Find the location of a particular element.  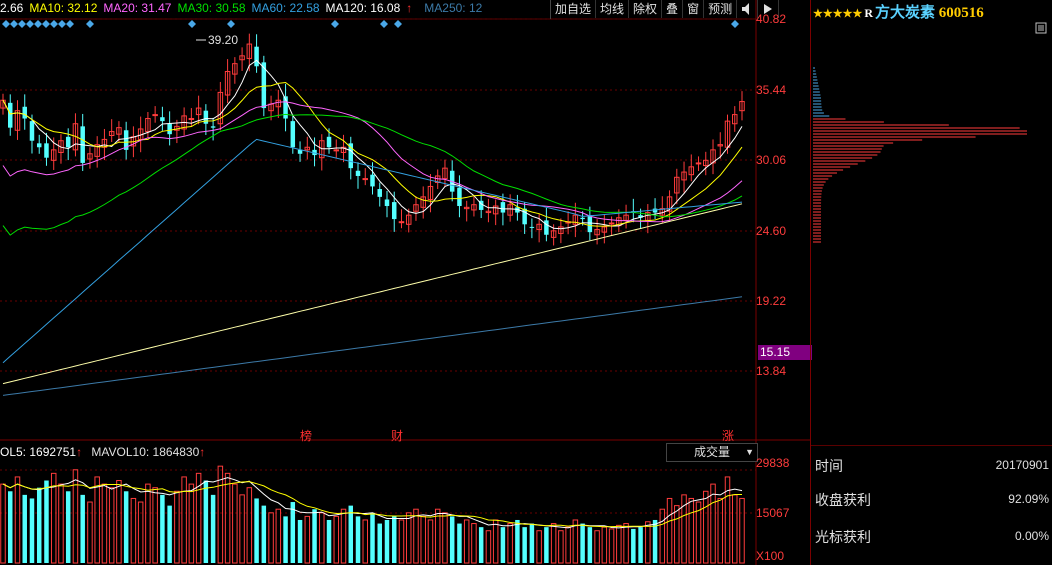

panel-divider is located at coordinates (931, 445).